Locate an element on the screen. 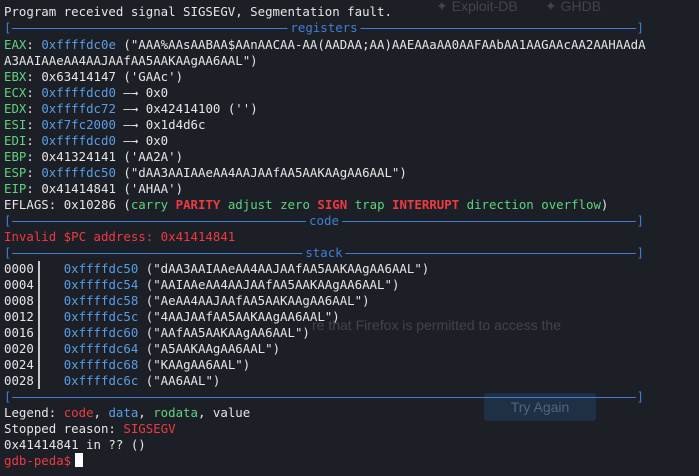 This screenshot has height=476, width=699. stack-value: ("A5AAKAAgAA6AAL") is located at coordinates (213, 348).